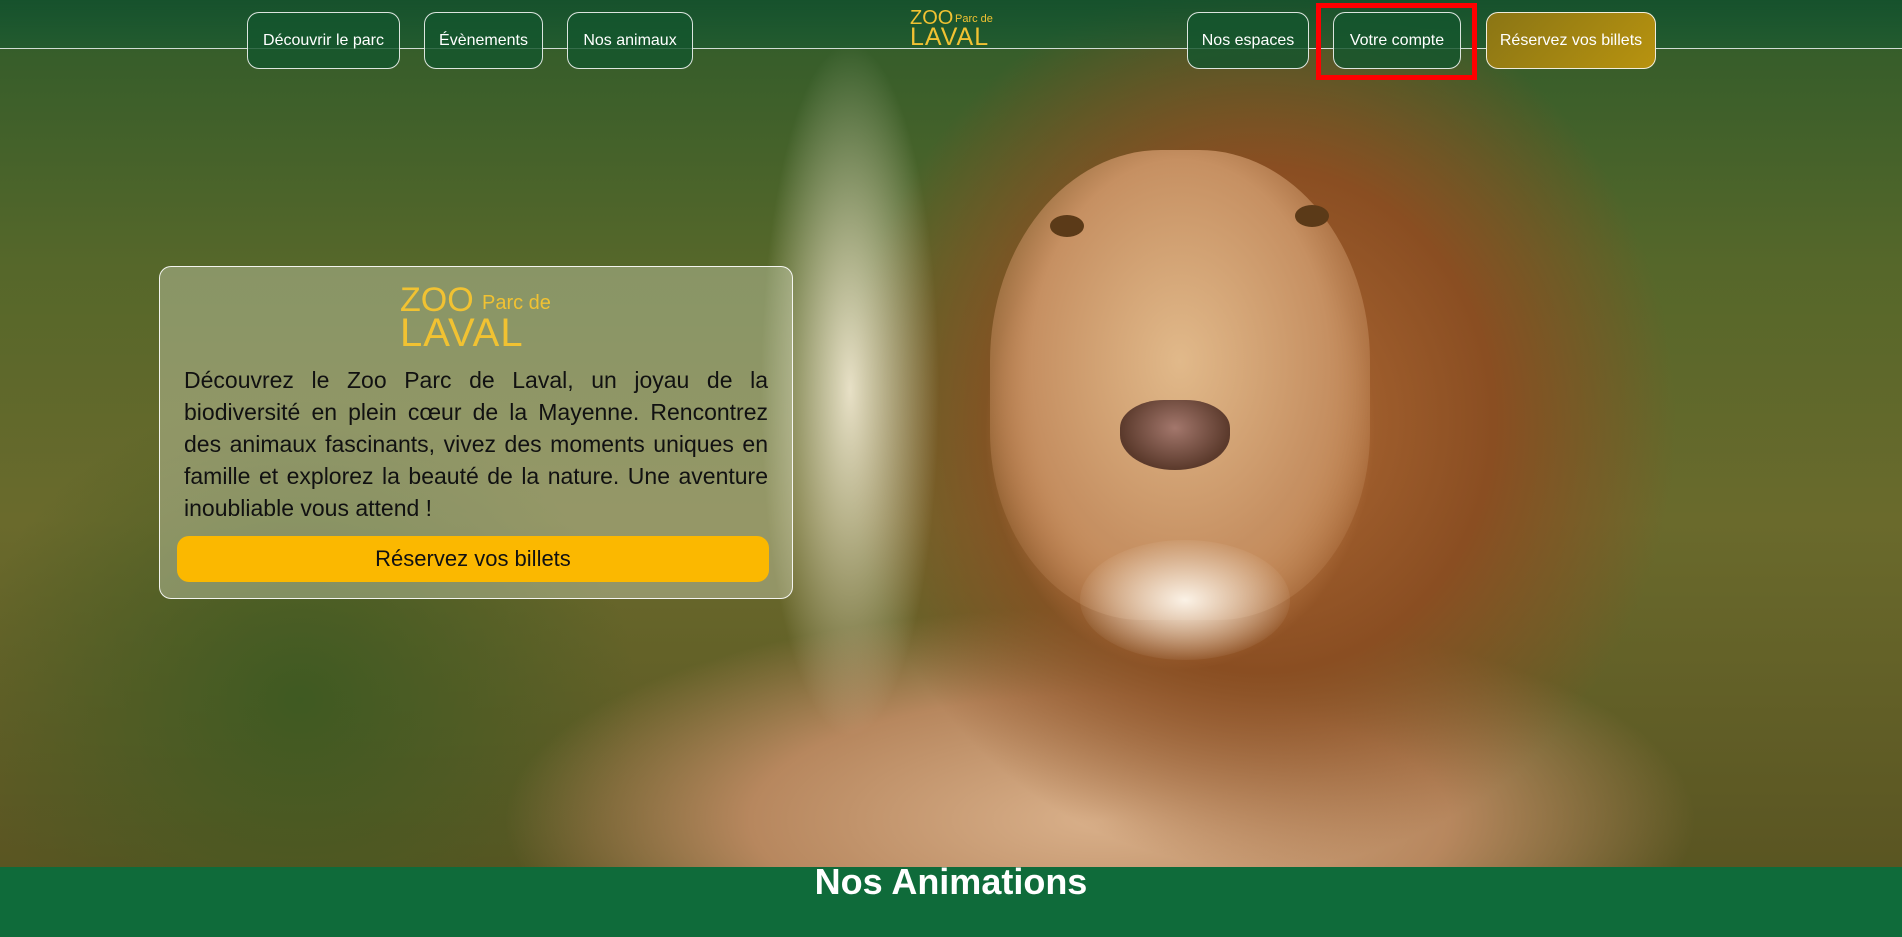 The height and width of the screenshot is (937, 1902). Describe the element at coordinates (1248, 40) in the screenshot. I see `nav-spaces: Nos espaces` at that location.